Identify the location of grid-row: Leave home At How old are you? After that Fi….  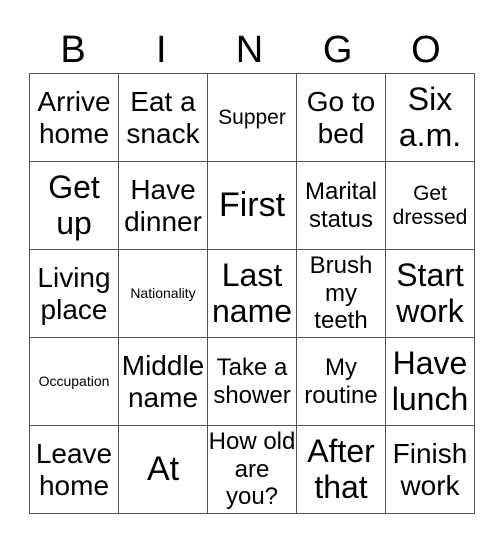
(252, 469).